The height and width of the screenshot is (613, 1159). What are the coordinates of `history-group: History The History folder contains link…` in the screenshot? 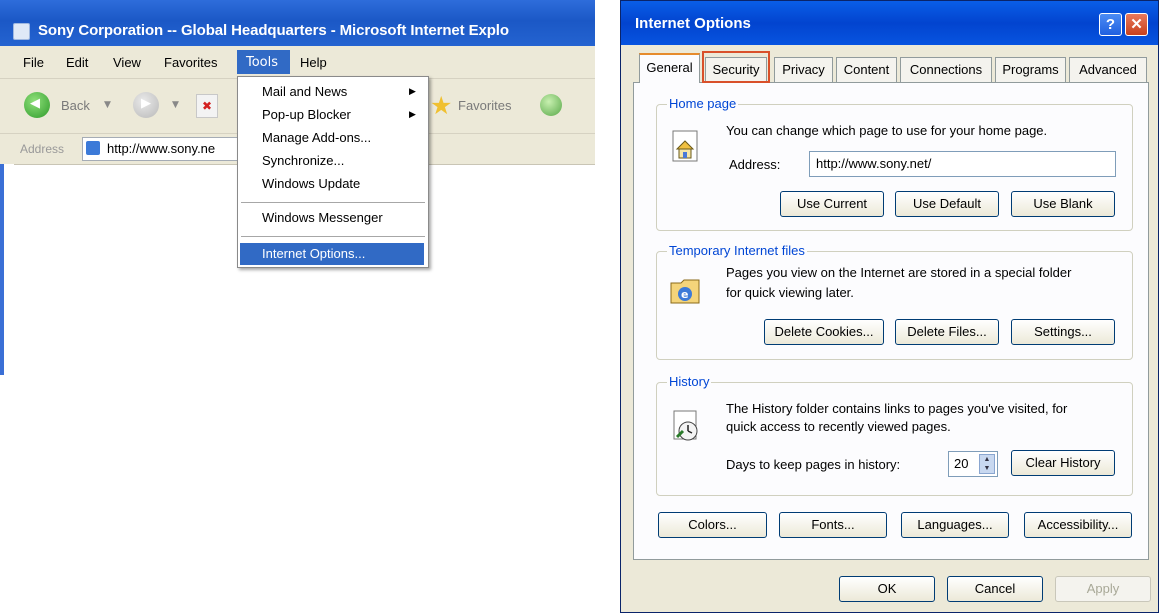 It's located at (894, 435).